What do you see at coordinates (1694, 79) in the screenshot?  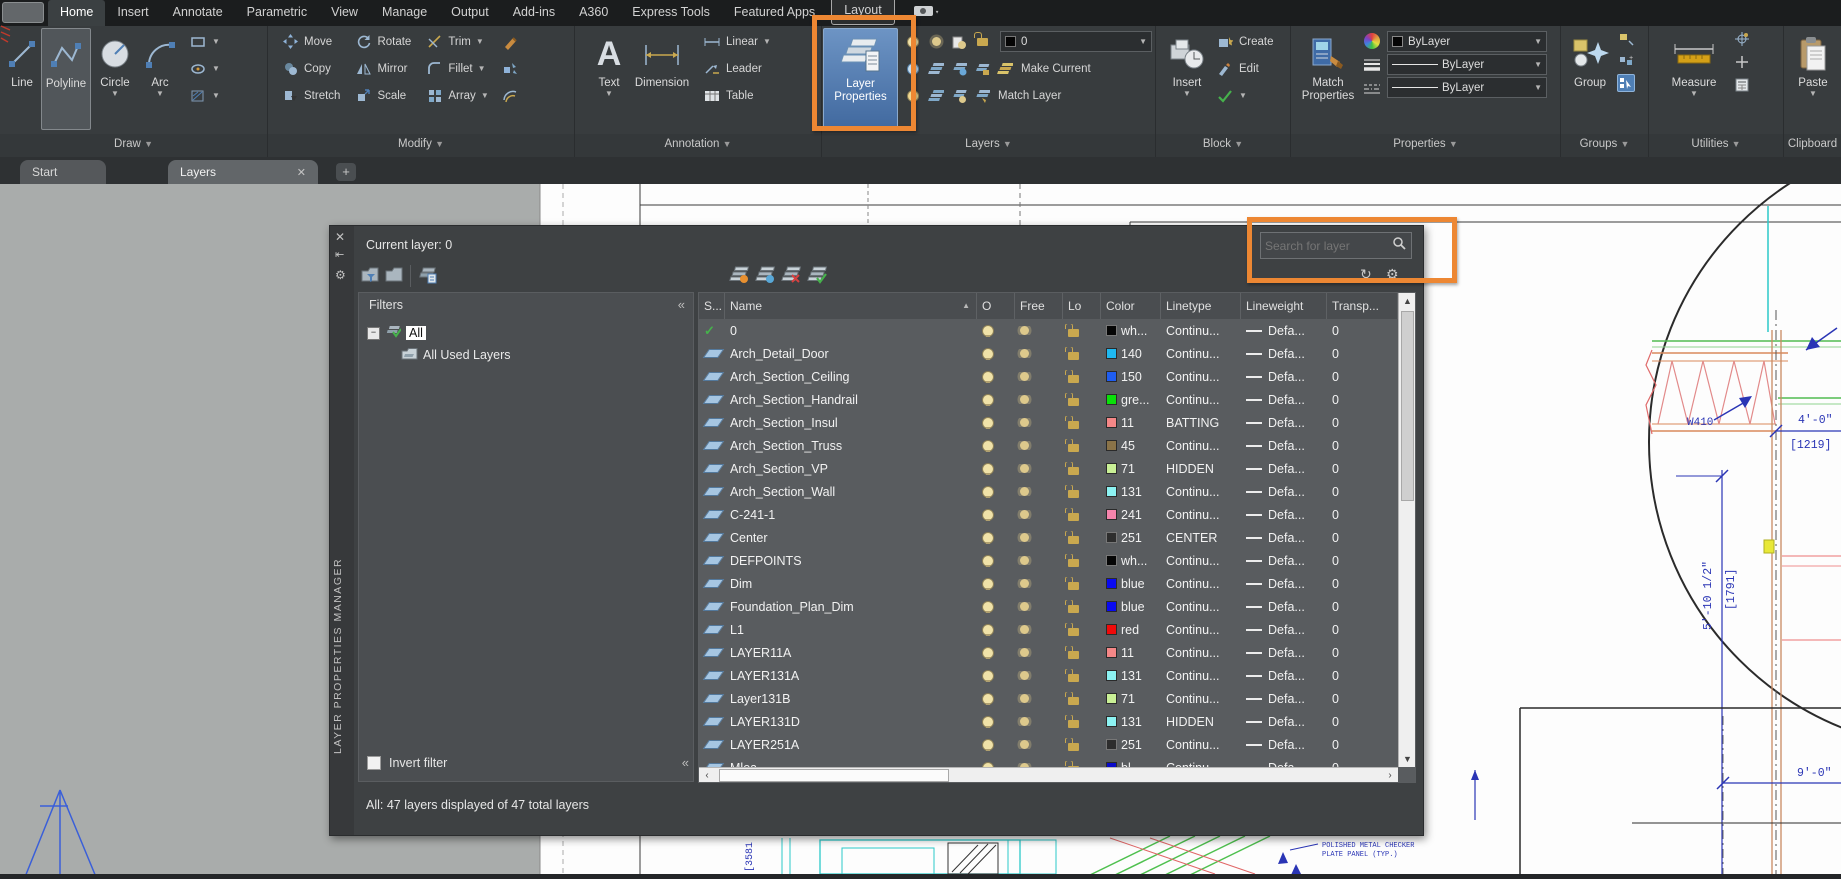 I see `measure-button: Measure ▼` at bounding box center [1694, 79].